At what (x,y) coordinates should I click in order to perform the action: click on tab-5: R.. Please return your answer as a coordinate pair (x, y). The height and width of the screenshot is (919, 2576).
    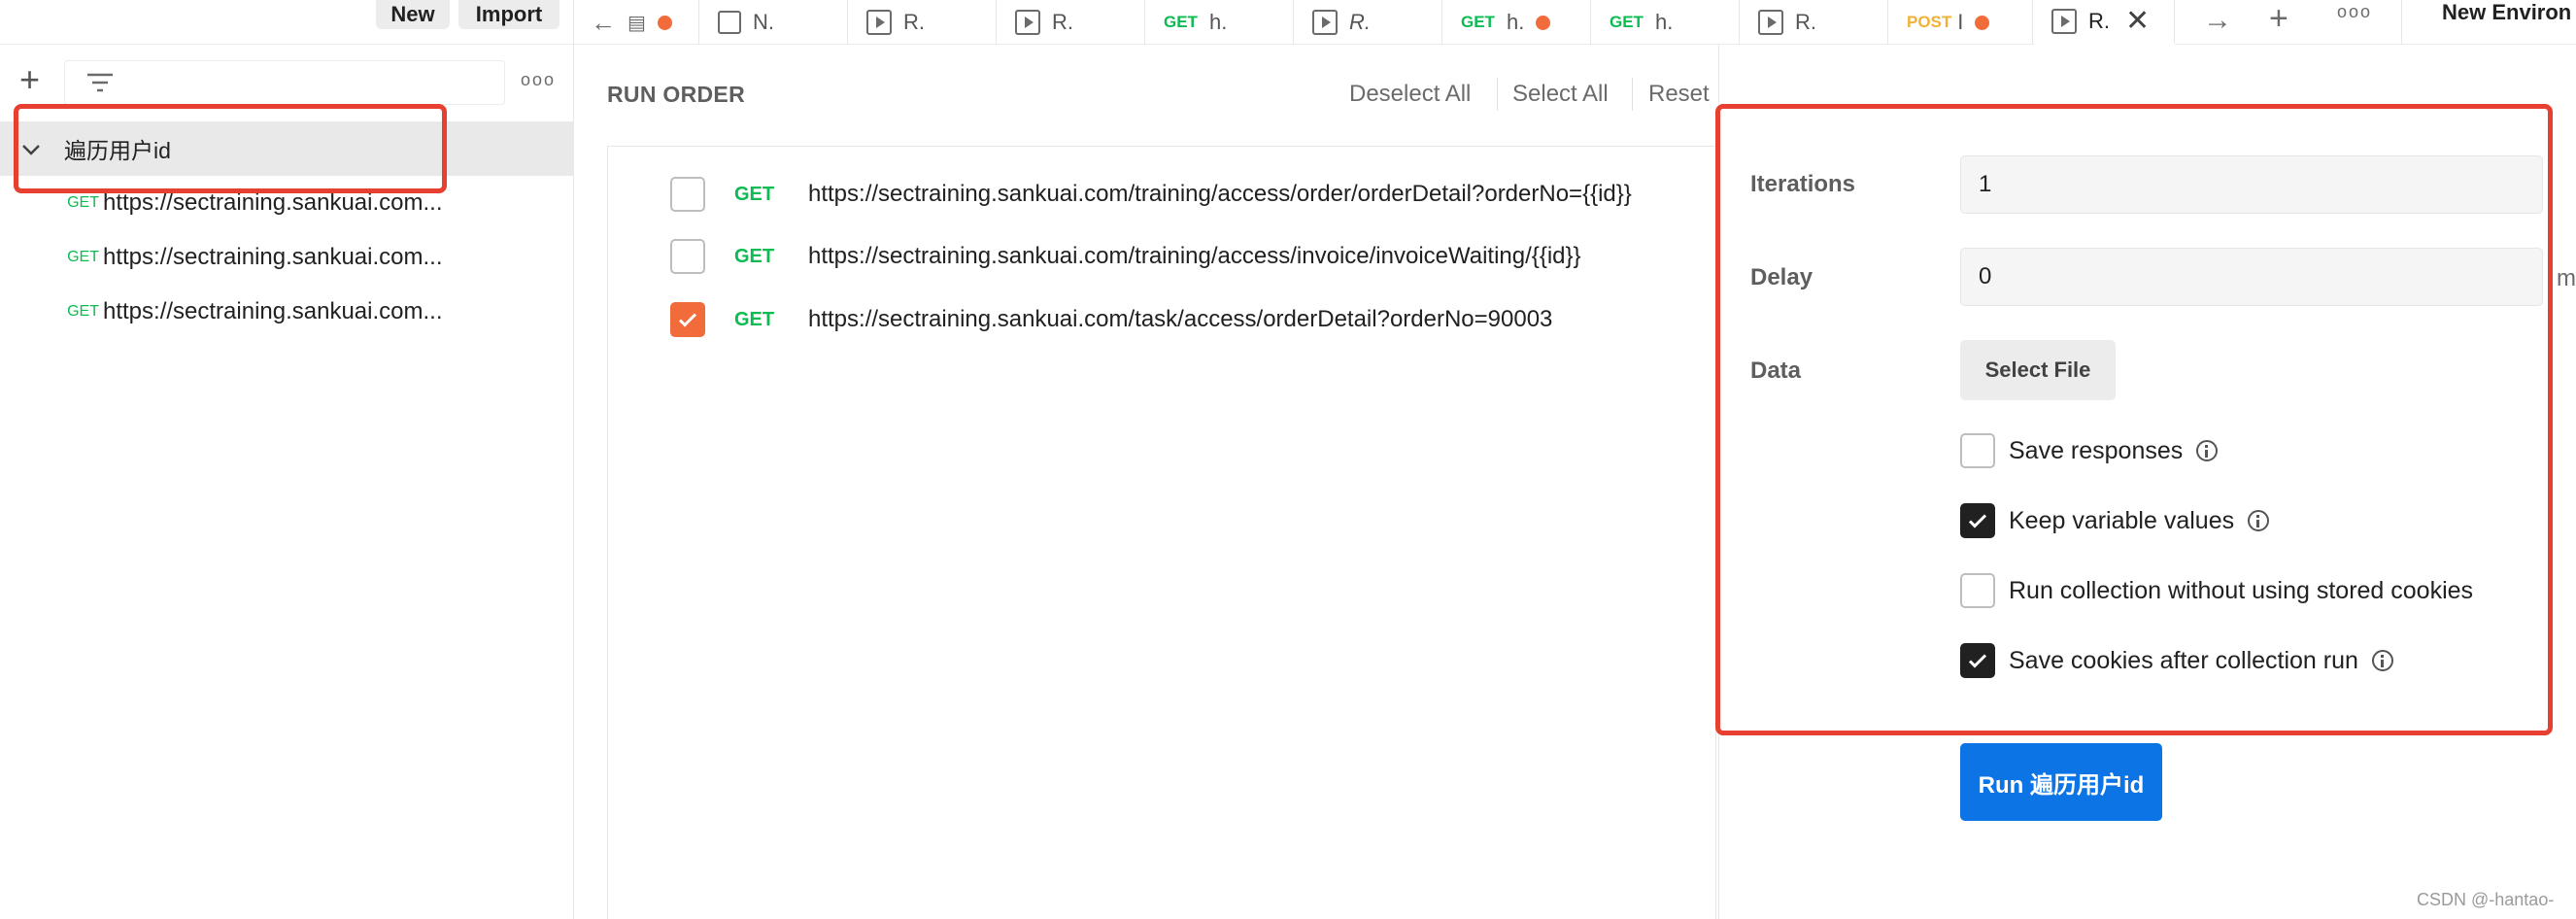
    Looking at the image, I should click on (1368, 22).